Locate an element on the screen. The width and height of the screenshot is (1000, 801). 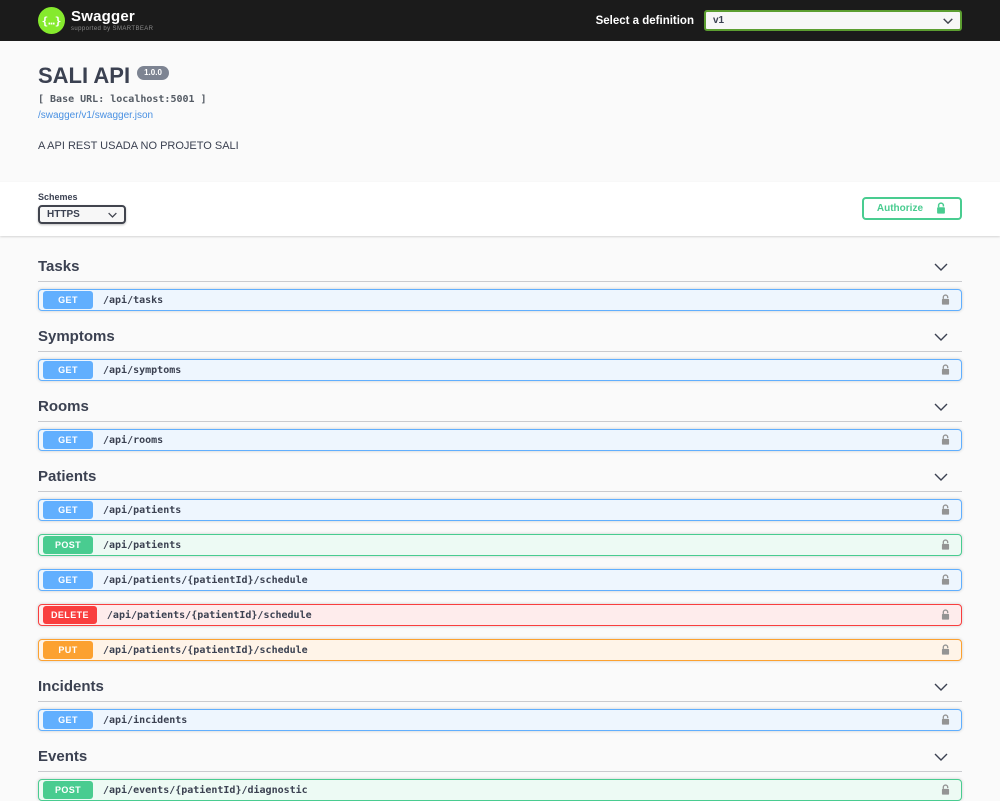
tag-section: Symptoms GET /api/symptoms is located at coordinates (500, 352).